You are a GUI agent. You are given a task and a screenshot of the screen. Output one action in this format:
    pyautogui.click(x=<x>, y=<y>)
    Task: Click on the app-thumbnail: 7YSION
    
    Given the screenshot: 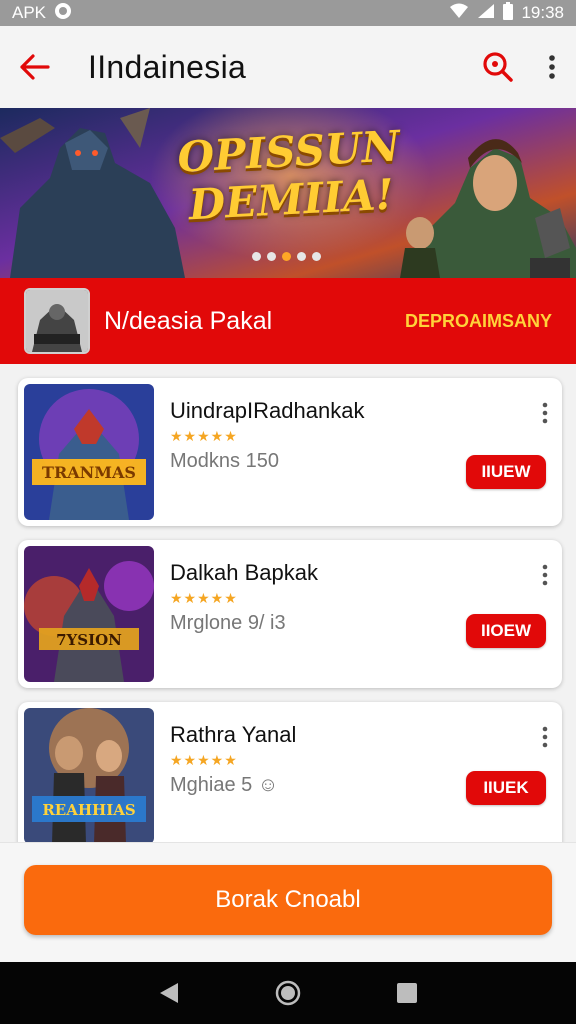 What is the action you would take?
    pyautogui.click(x=89, y=614)
    